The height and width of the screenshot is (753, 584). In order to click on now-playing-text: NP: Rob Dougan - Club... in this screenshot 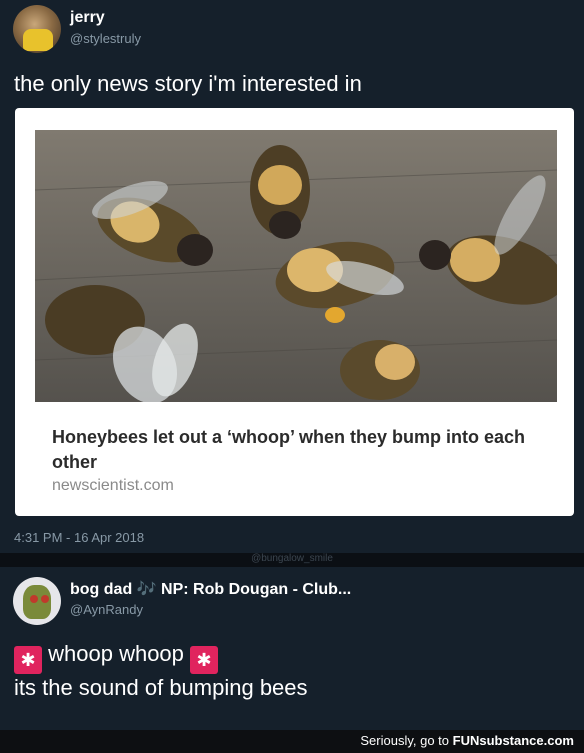, I will do `click(256, 589)`.